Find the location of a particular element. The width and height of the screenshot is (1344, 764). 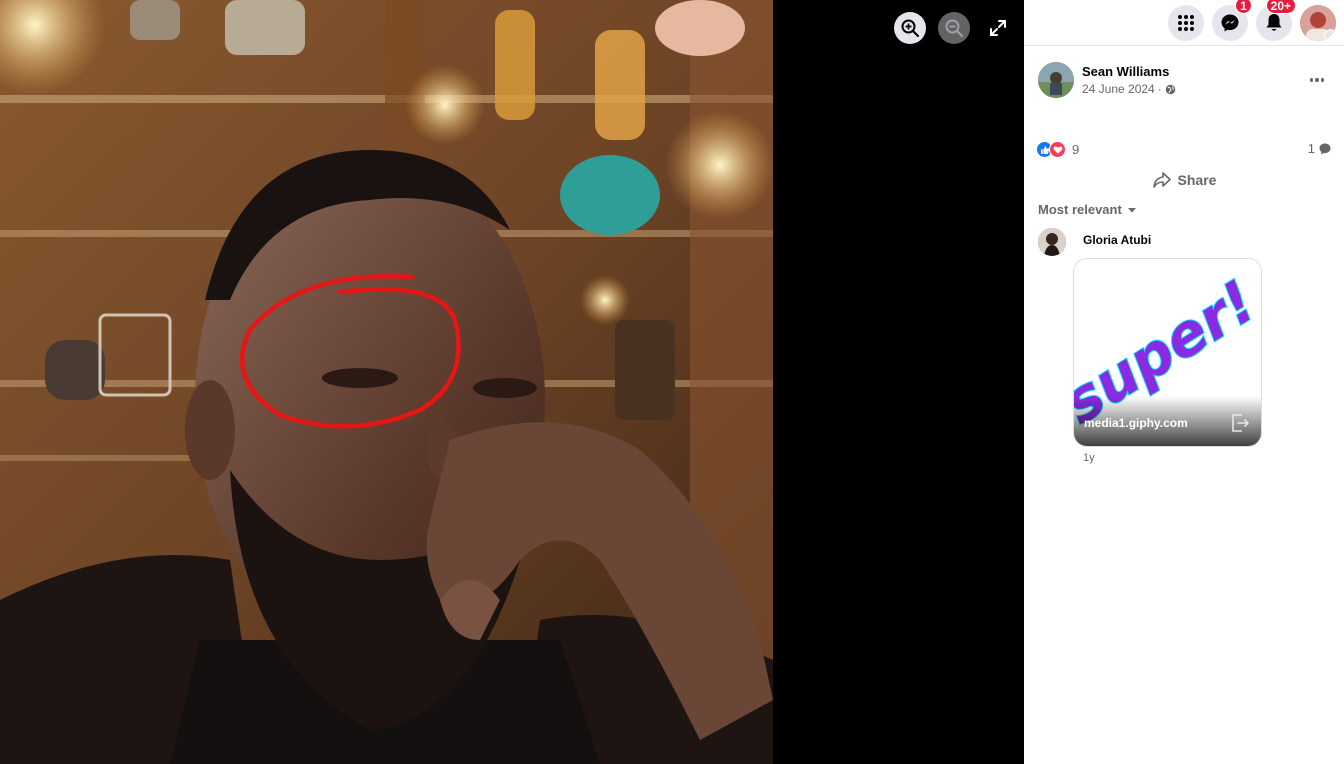

commenter-photo is located at coordinates (1052, 242).